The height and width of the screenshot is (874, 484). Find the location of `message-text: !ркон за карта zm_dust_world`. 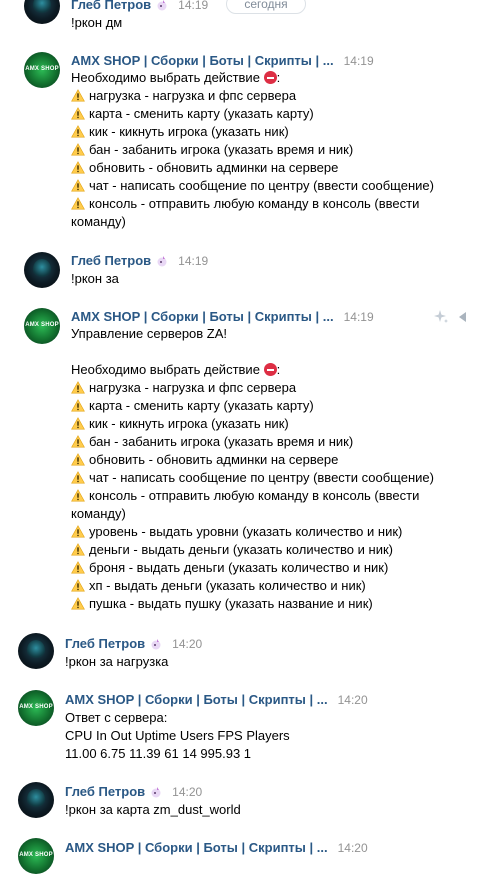

message-text: !ркон за карта zm_dust_world is located at coordinates (153, 809).